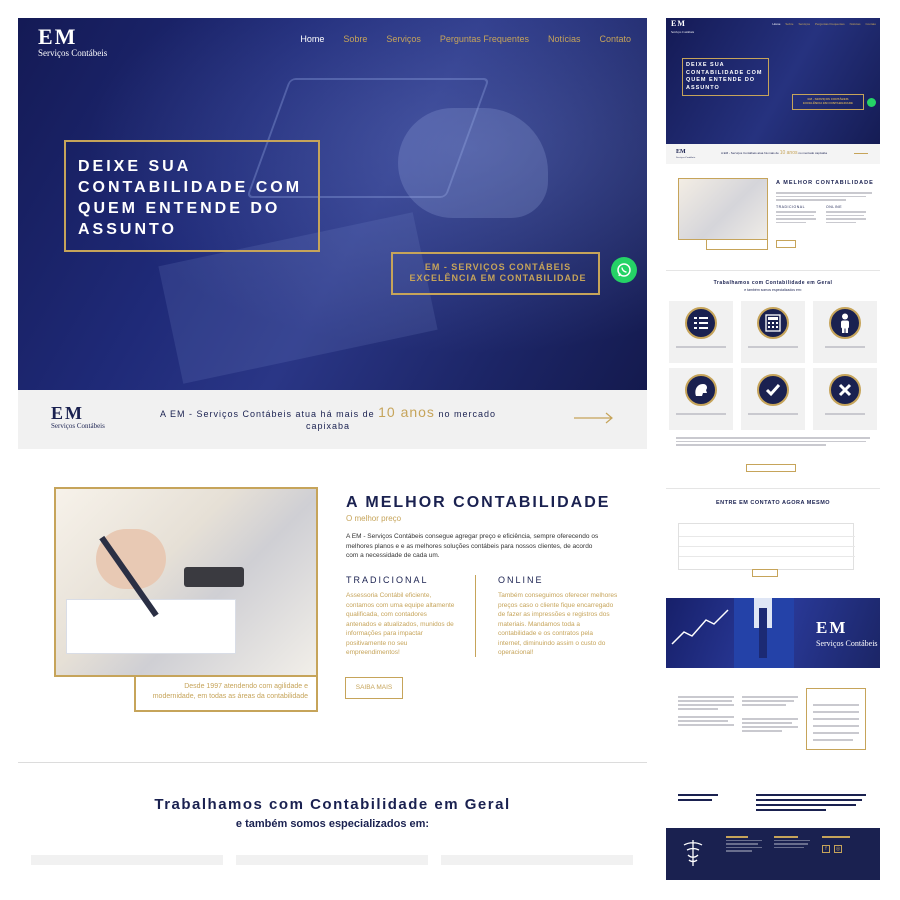 Image resolution: width=900 pixels, height=900 pixels. What do you see at coordinates (861, 153) in the screenshot?
I see `thumb-arrow-icon` at bounding box center [861, 153].